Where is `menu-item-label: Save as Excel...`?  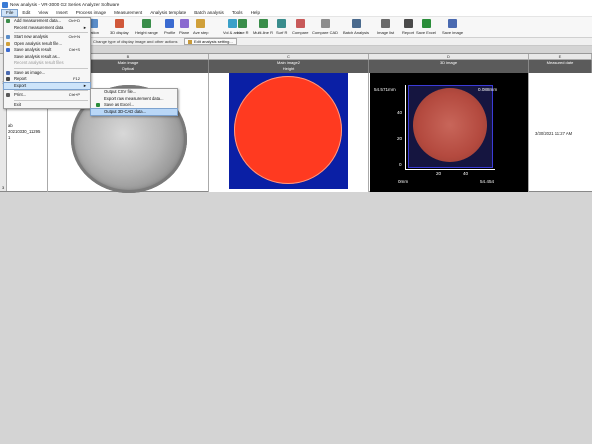
menu-item-label: Save as Excel... is located at coordinates (119, 104).